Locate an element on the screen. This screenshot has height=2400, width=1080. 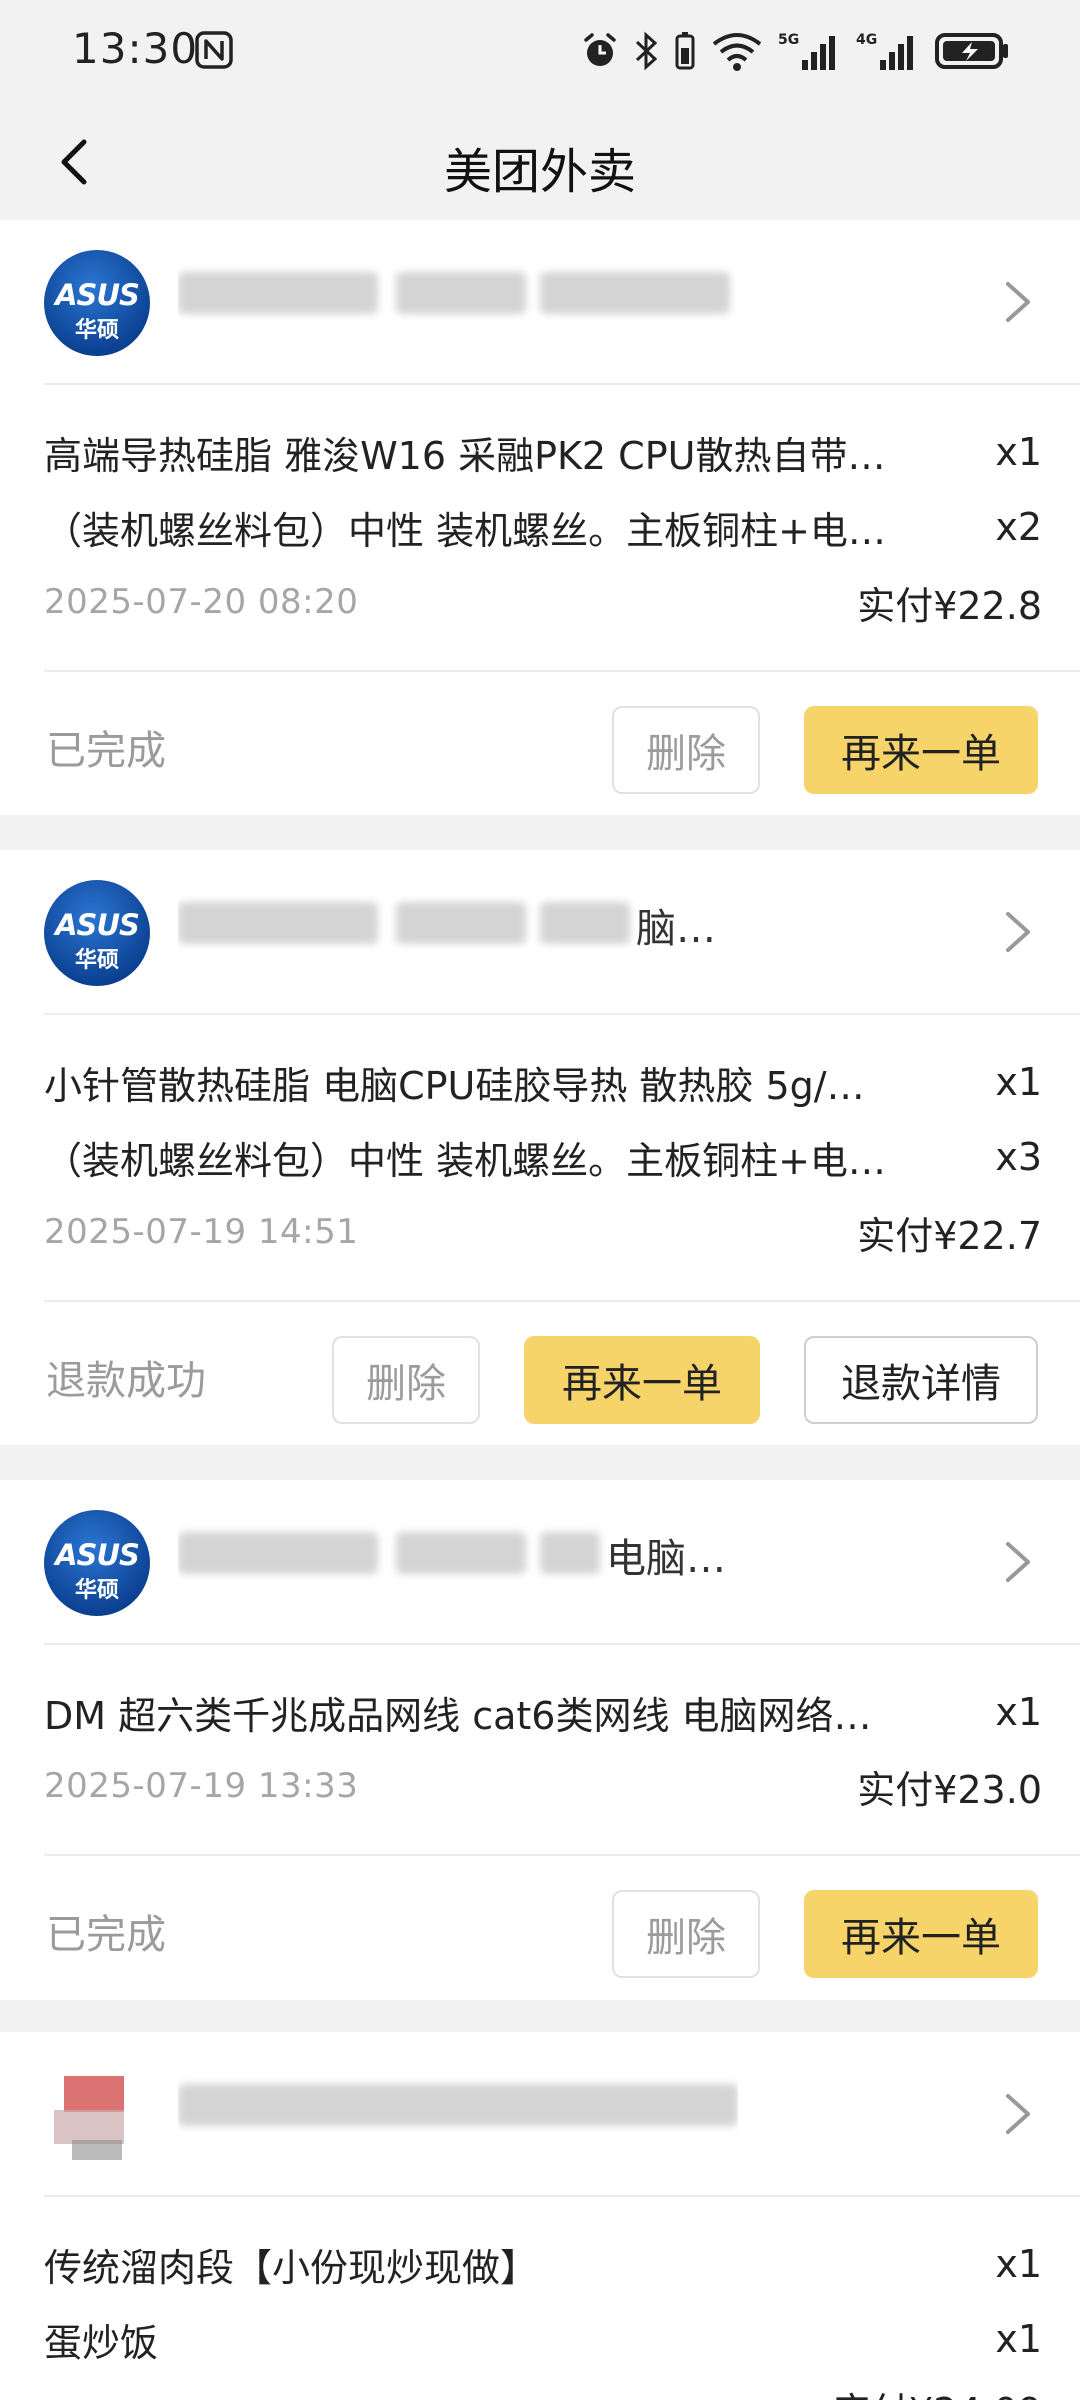
alarm-icon is located at coordinates (600, 49).